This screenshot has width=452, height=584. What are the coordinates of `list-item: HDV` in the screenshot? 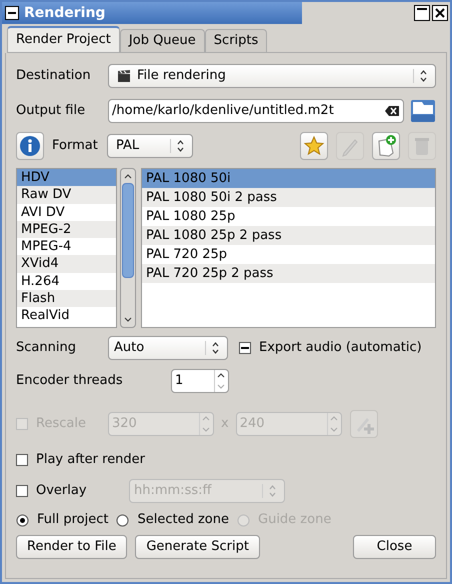 It's located at (66, 177).